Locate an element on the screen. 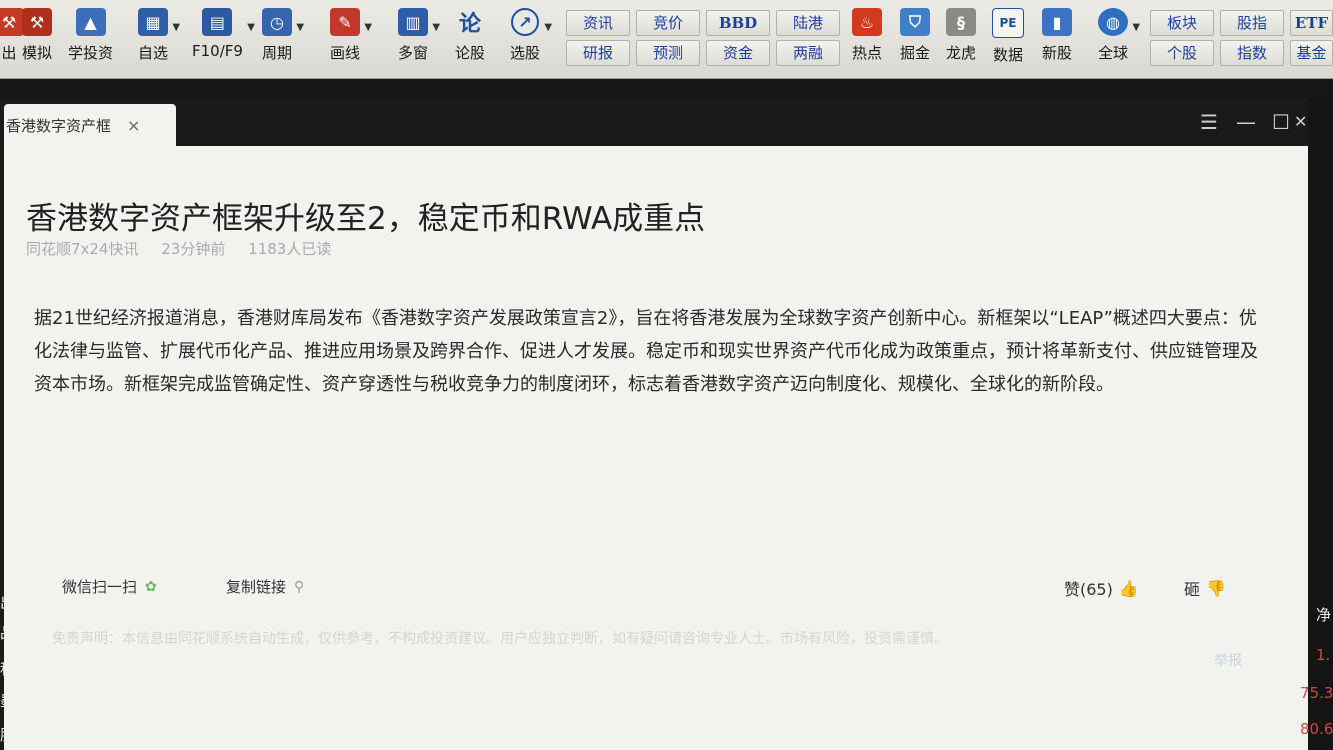 The height and width of the screenshot is (750, 1333). toolbar-research-button: 研报 is located at coordinates (598, 53).